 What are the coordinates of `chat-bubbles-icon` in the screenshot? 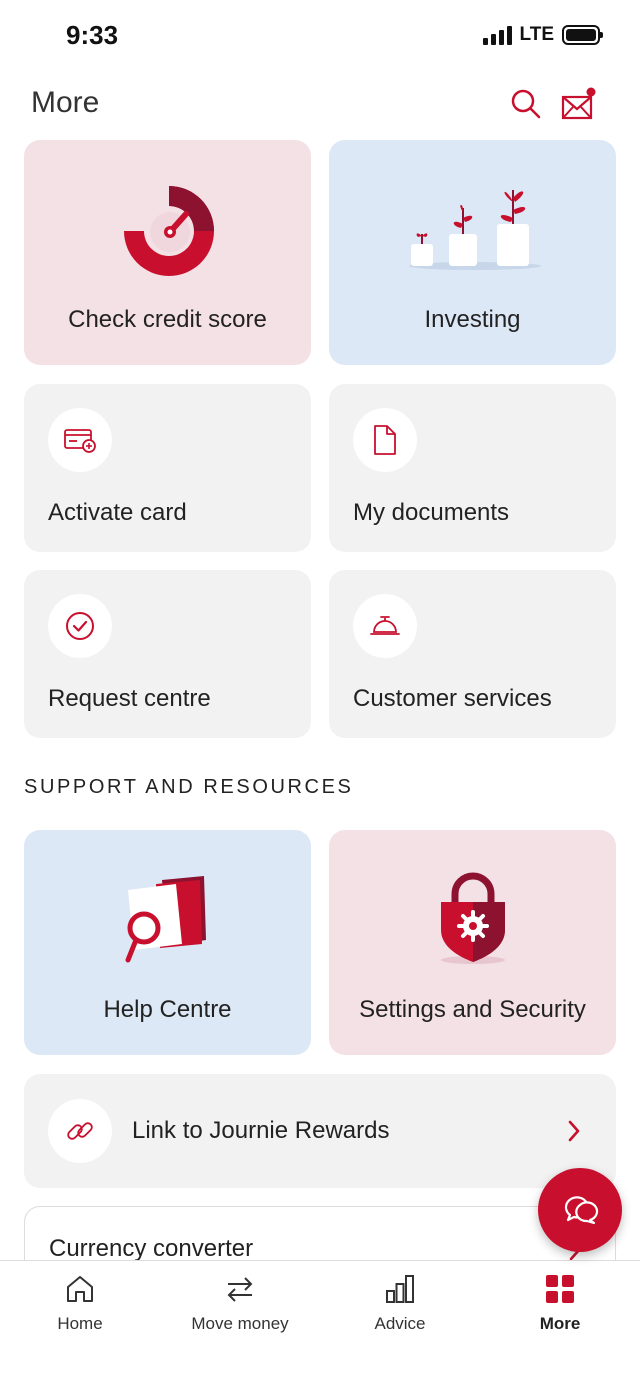 It's located at (581, 1210).